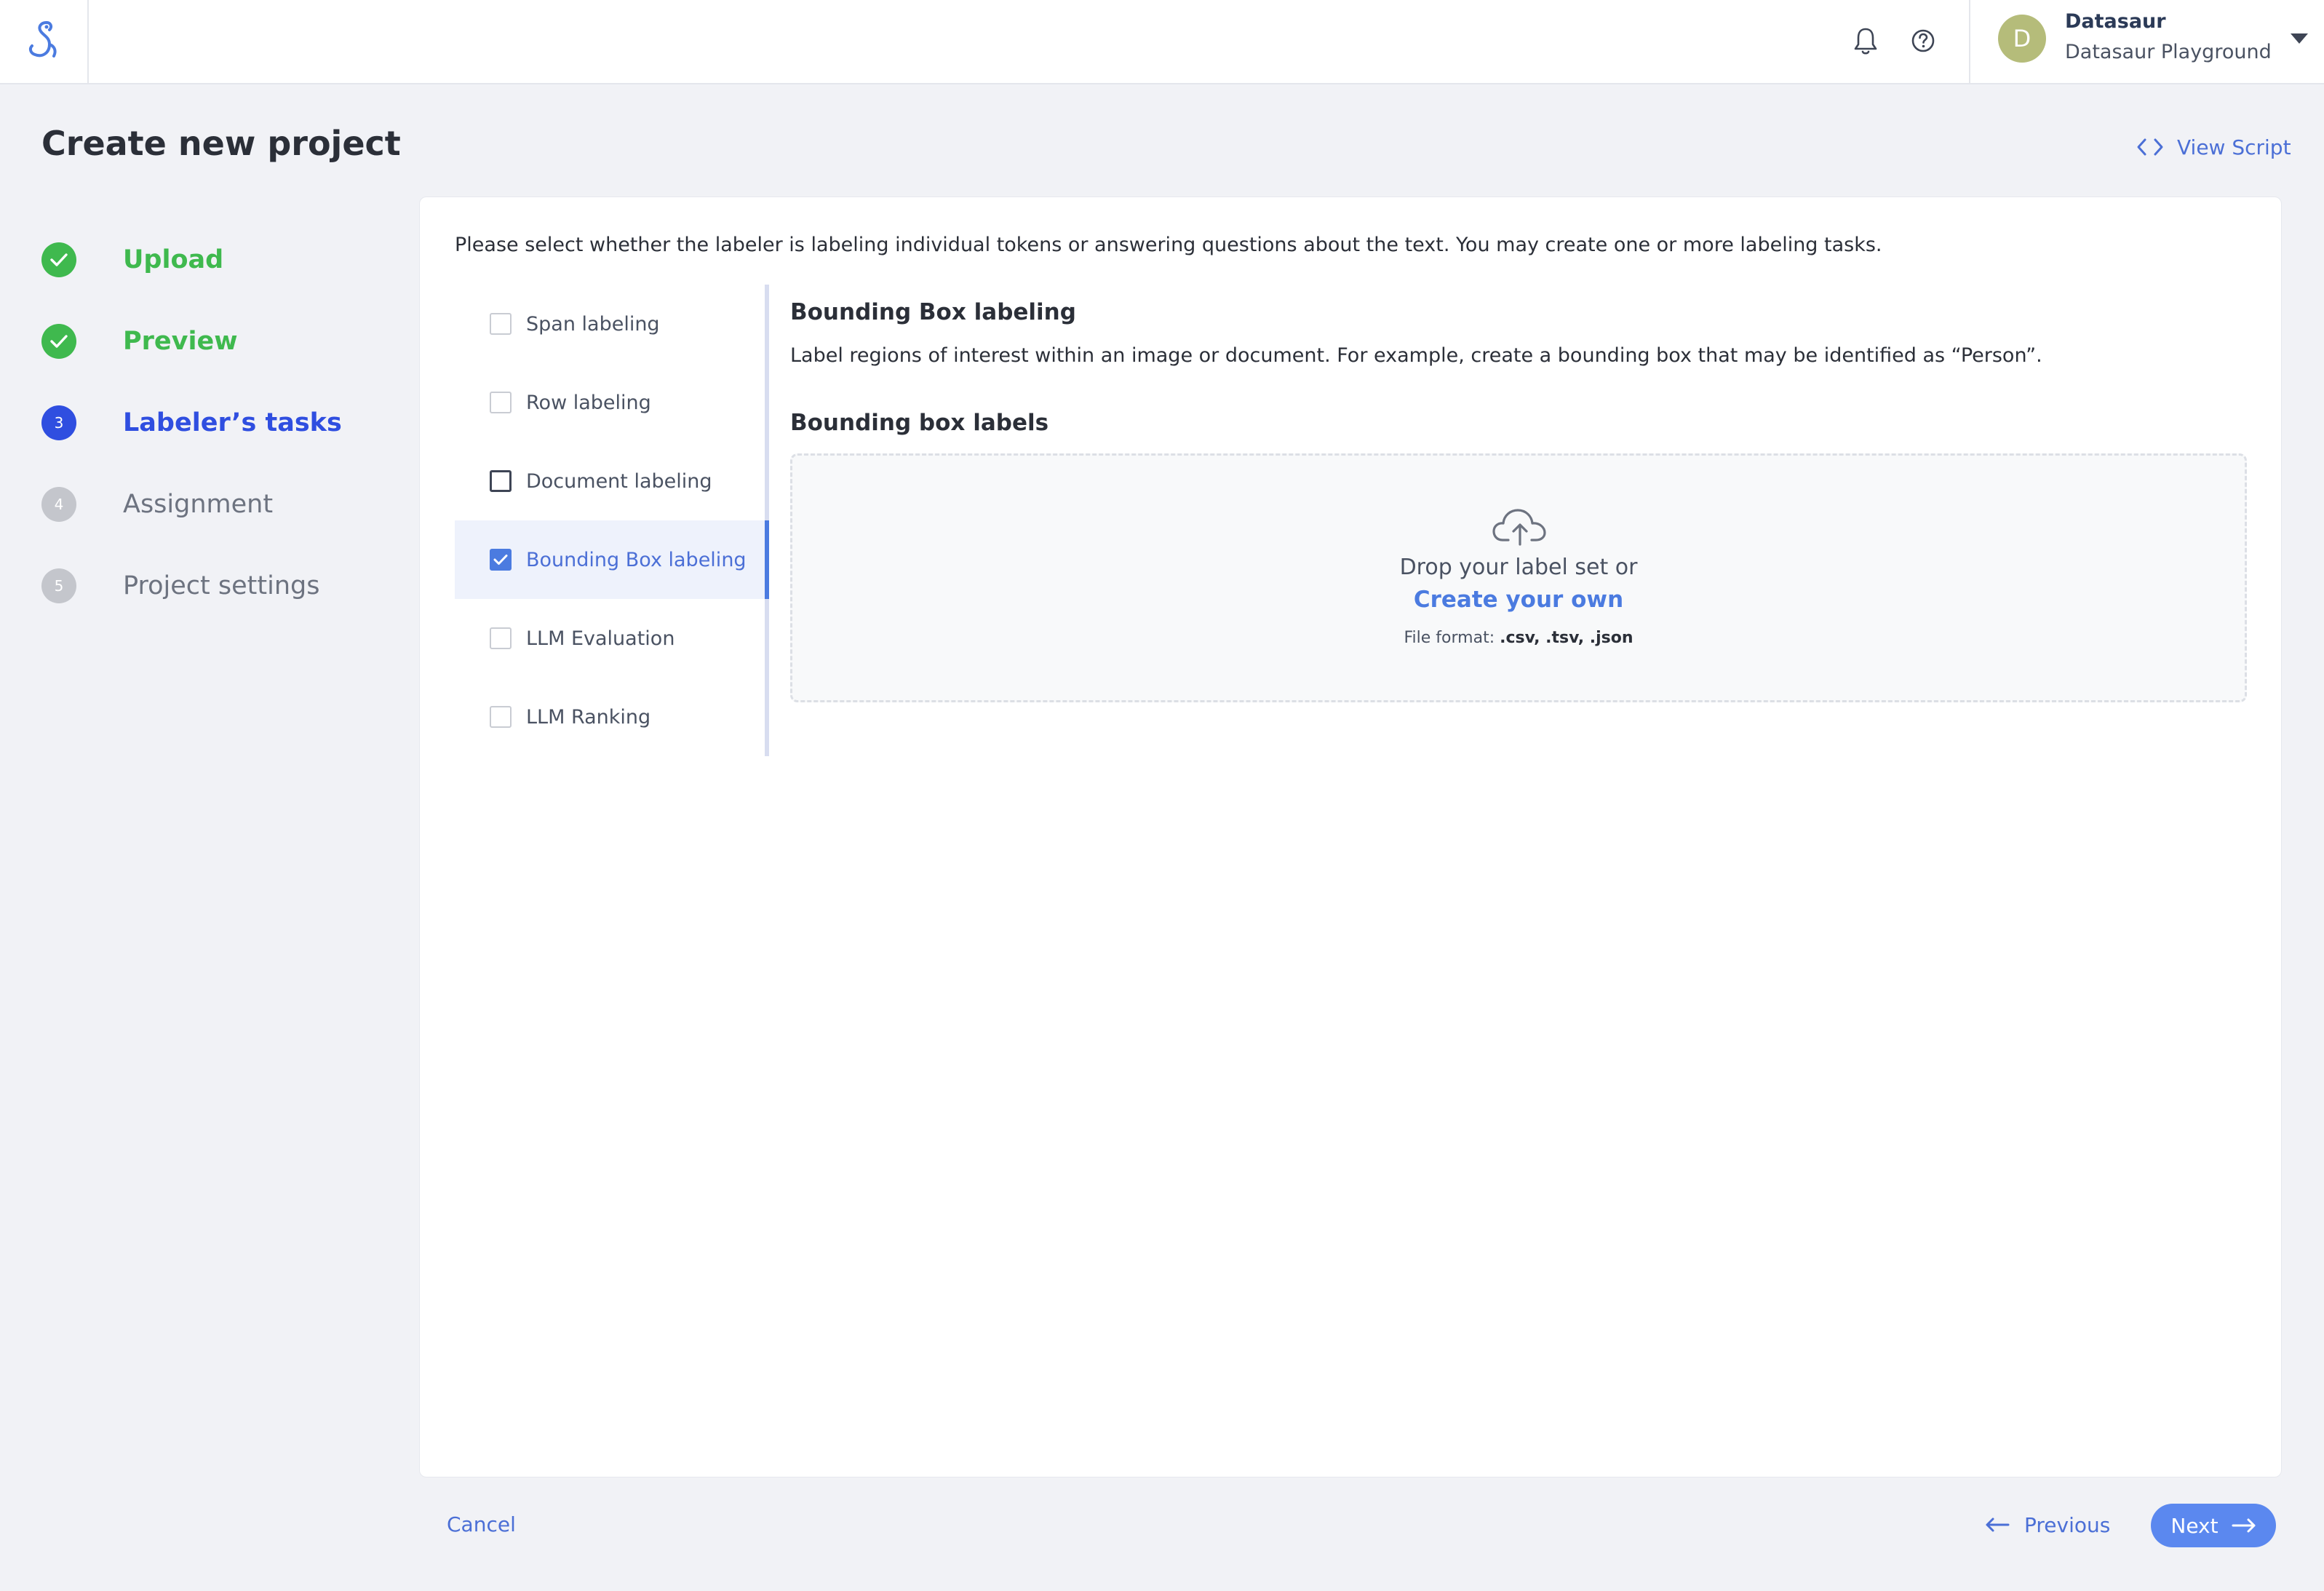 This screenshot has width=2324, height=1591. What do you see at coordinates (2067, 1525) in the screenshot?
I see `previous-label: Previous` at bounding box center [2067, 1525].